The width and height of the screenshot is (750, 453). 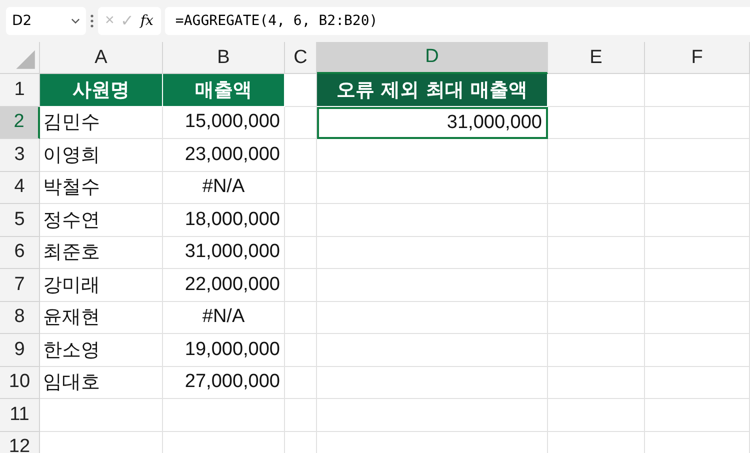 What do you see at coordinates (224, 382) in the screenshot?
I see `table-cell: 27,000,000` at bounding box center [224, 382].